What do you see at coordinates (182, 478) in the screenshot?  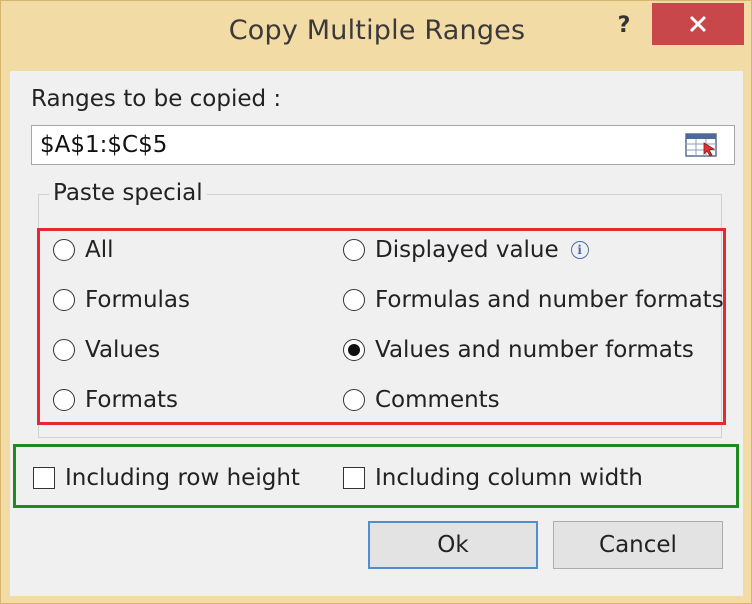 I see `including-row-height-label: Including row height` at bounding box center [182, 478].